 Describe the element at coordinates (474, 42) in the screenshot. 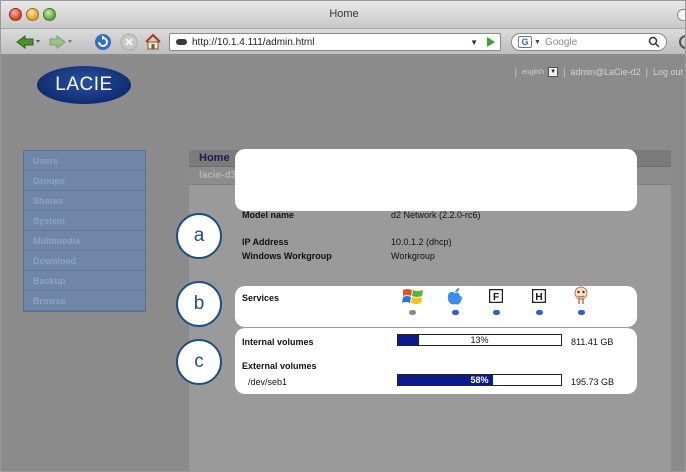

I see `url-history-dropdown-icon: ▼` at that location.